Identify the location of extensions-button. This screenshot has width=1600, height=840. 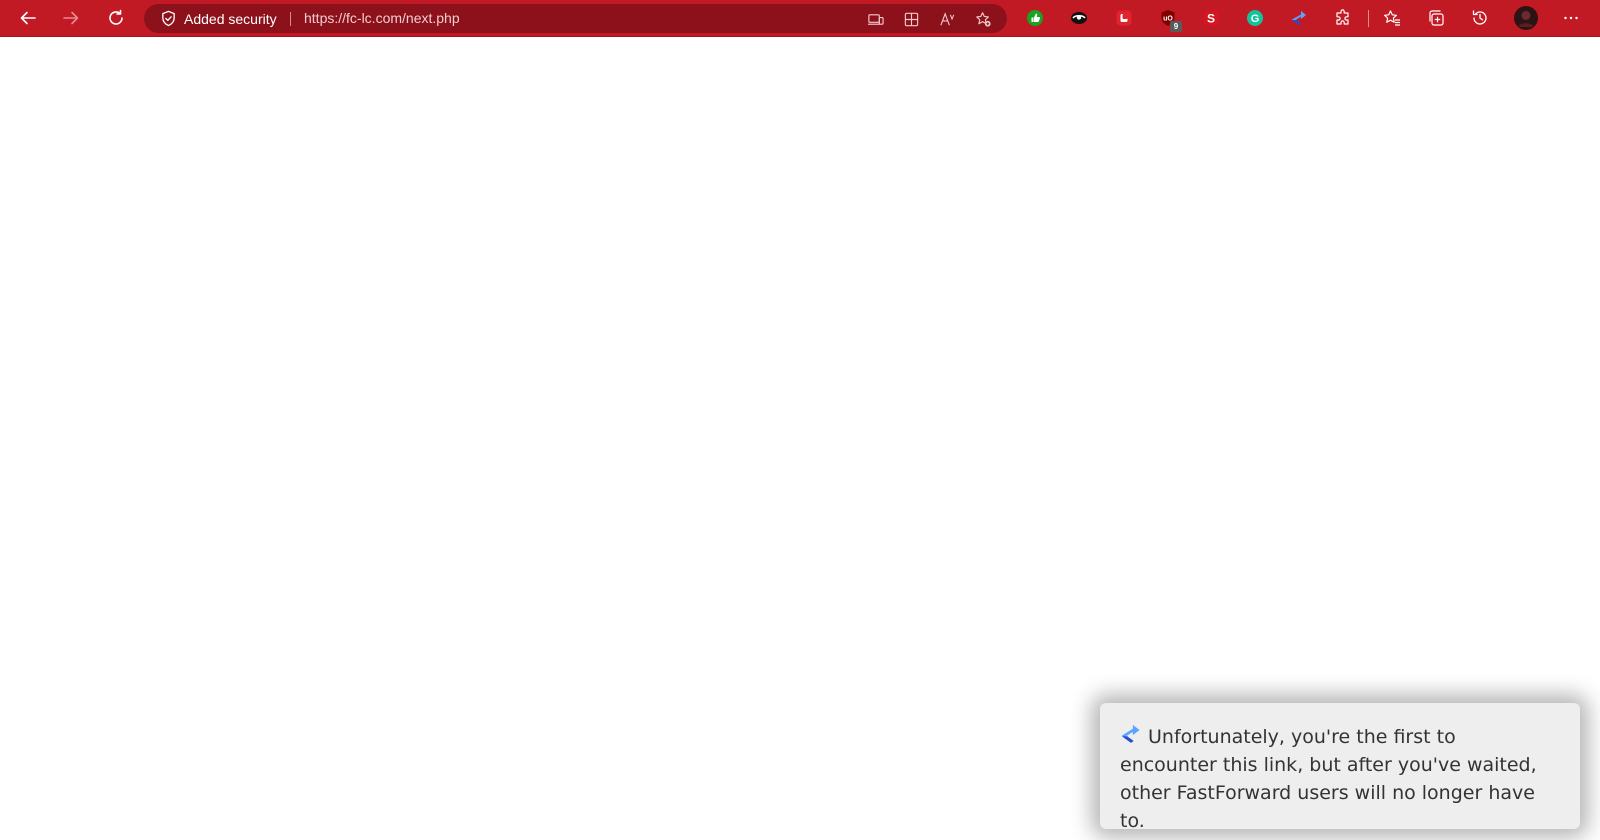
(1343, 18).